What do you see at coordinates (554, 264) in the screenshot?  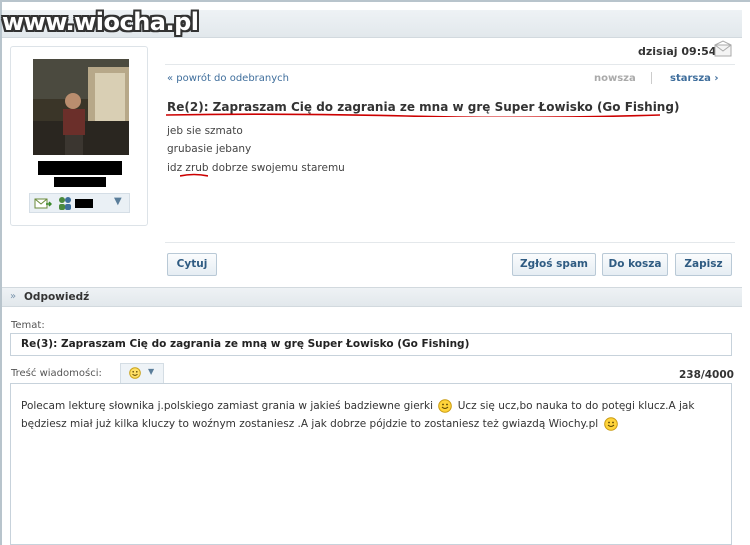 I see `report-spam-button: Zgłoś spam` at bounding box center [554, 264].